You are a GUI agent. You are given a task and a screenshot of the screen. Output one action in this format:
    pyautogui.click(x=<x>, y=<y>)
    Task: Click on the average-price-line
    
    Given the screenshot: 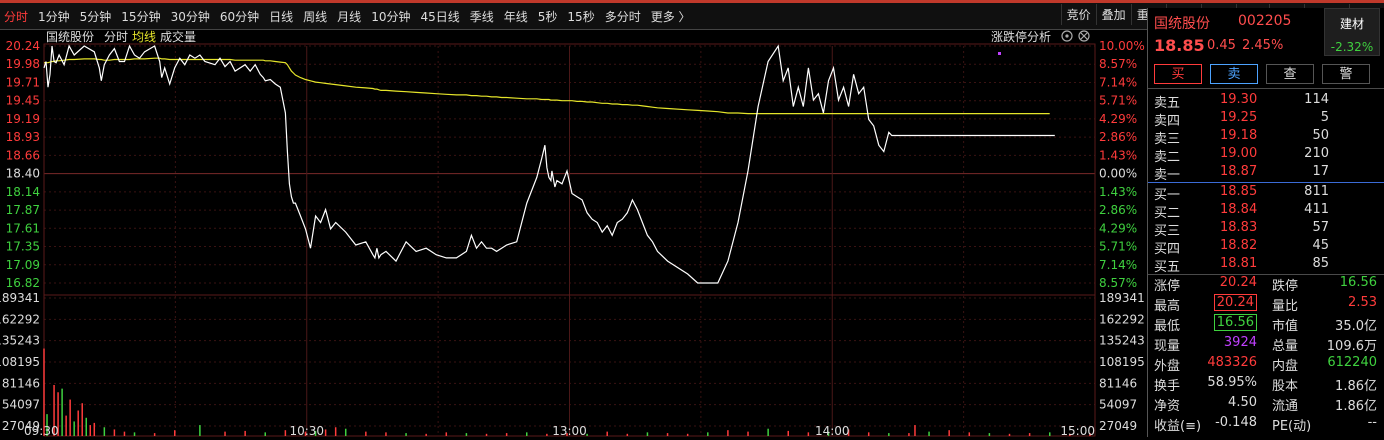 What is the action you would take?
    pyautogui.click(x=547, y=86)
    